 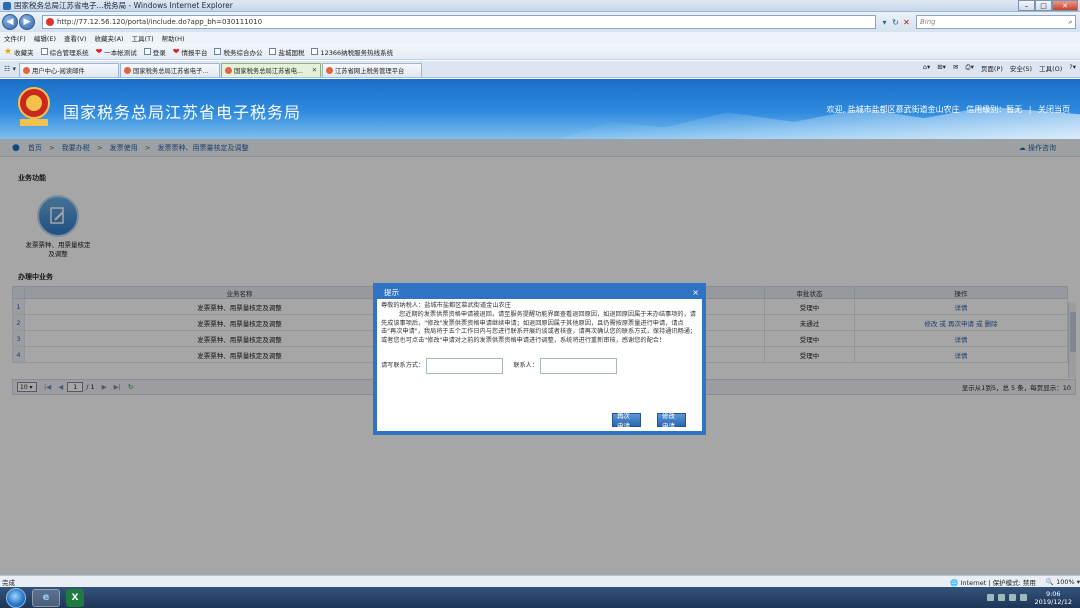 What do you see at coordinates (64, 52) in the screenshot?
I see `fav-link-1: 综合管理系统` at bounding box center [64, 52].